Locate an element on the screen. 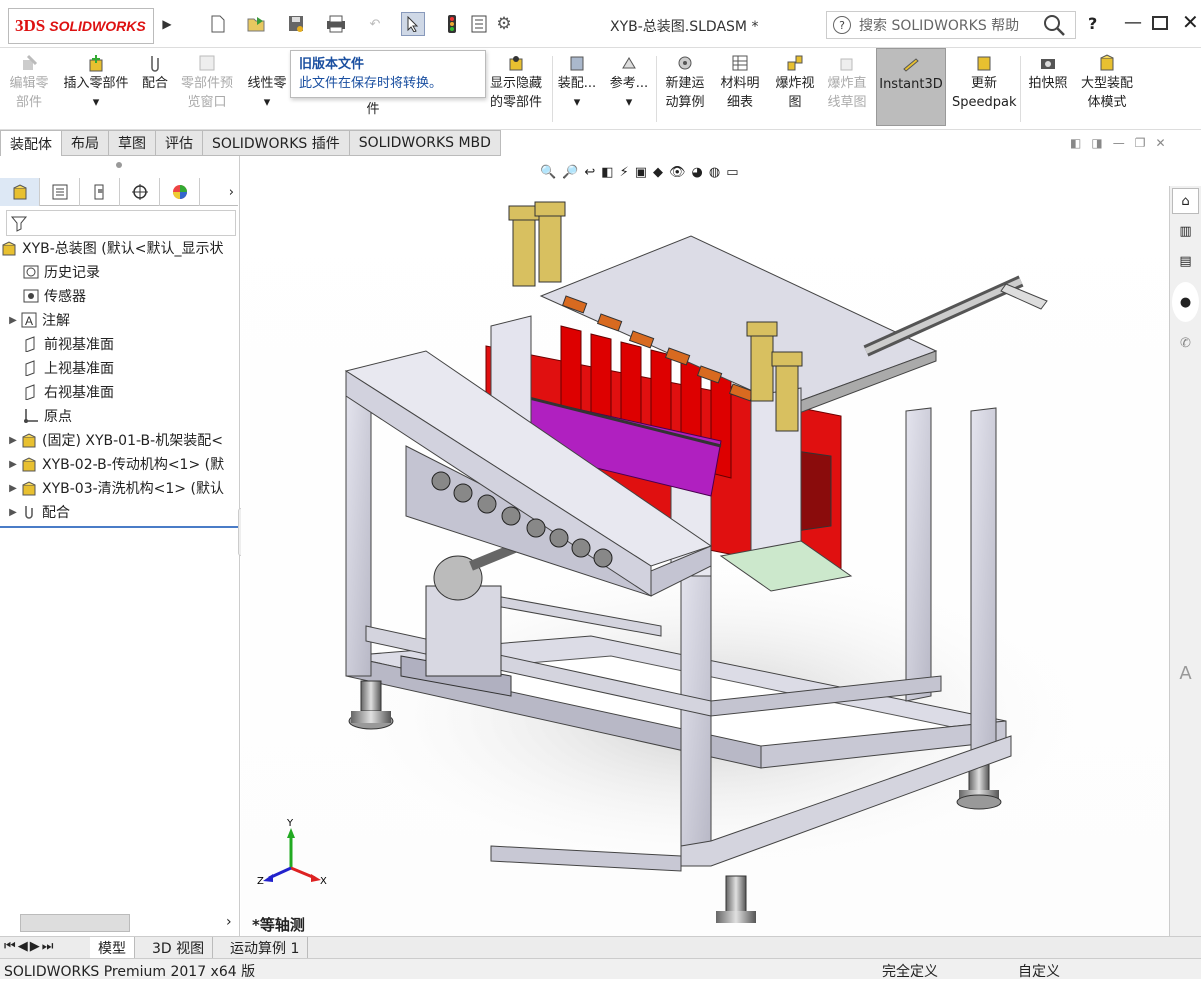 This screenshot has height=981, width=1201. dimxpert-icon is located at coordinates (140, 192).